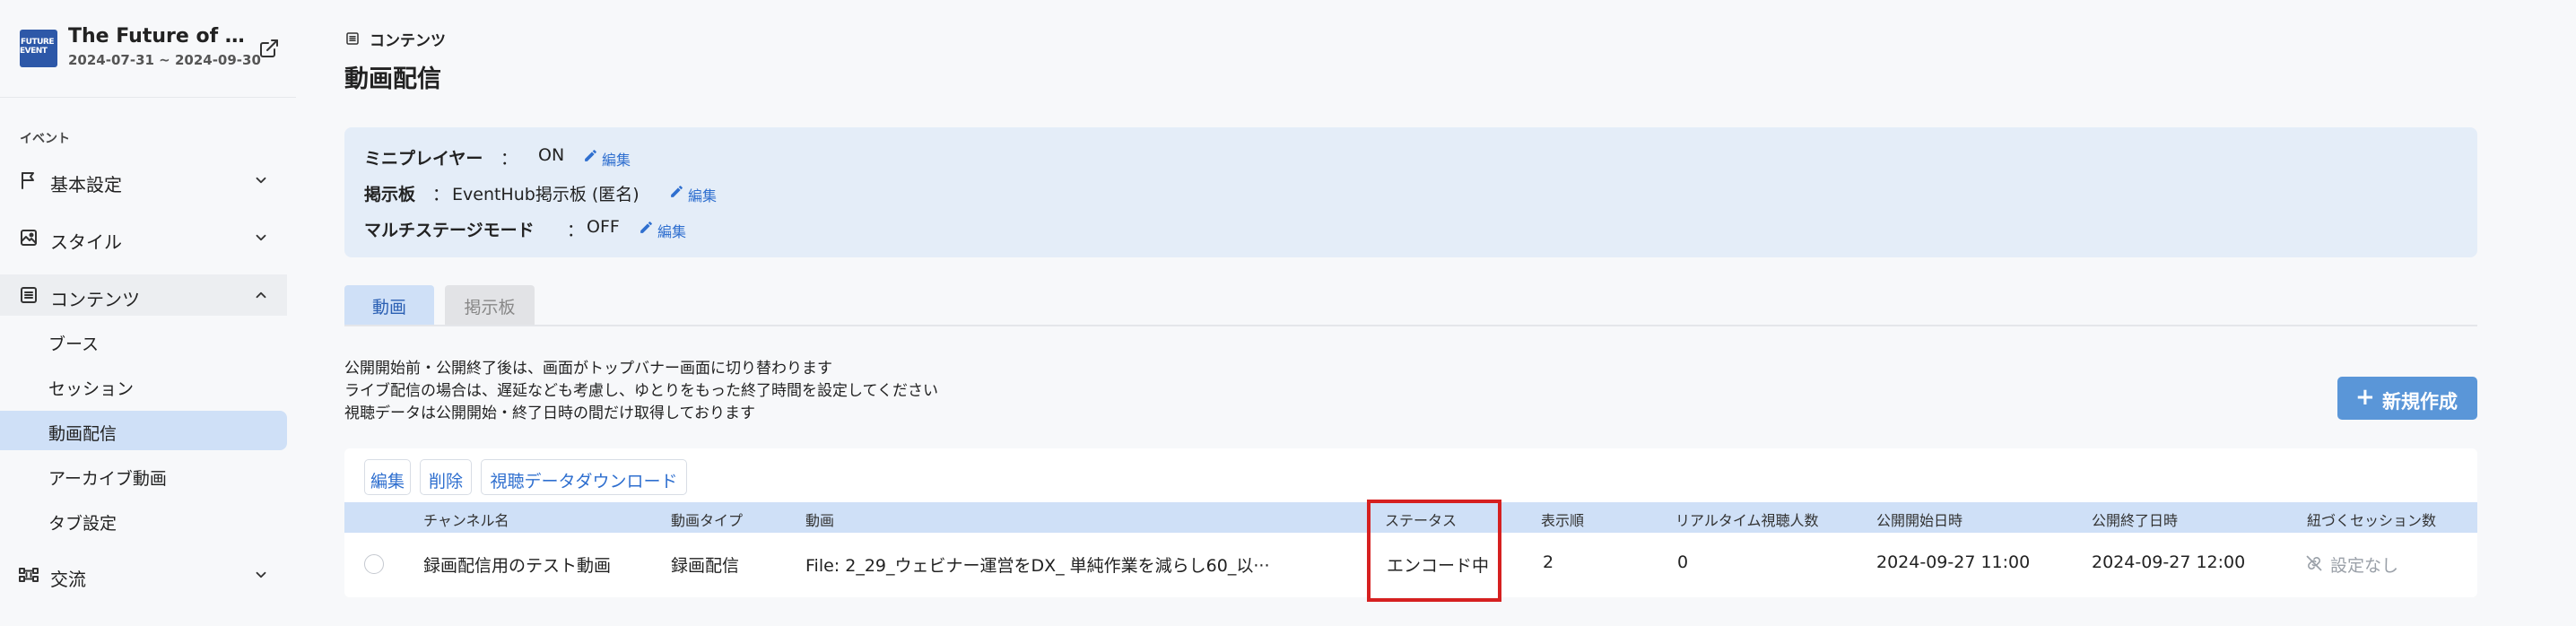 This screenshot has width=2576, height=626. What do you see at coordinates (388, 307) in the screenshot?
I see `tab-label: 動画` at bounding box center [388, 307].